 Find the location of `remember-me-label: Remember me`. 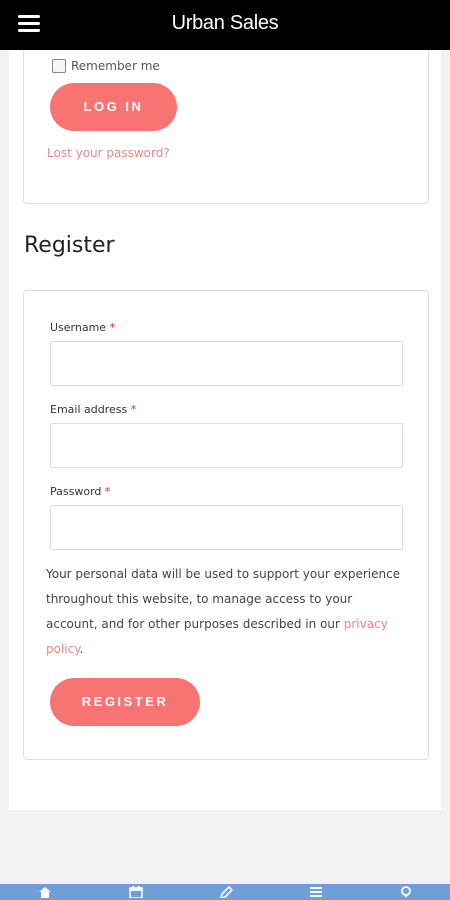

remember-me-label: Remember me is located at coordinates (115, 66).